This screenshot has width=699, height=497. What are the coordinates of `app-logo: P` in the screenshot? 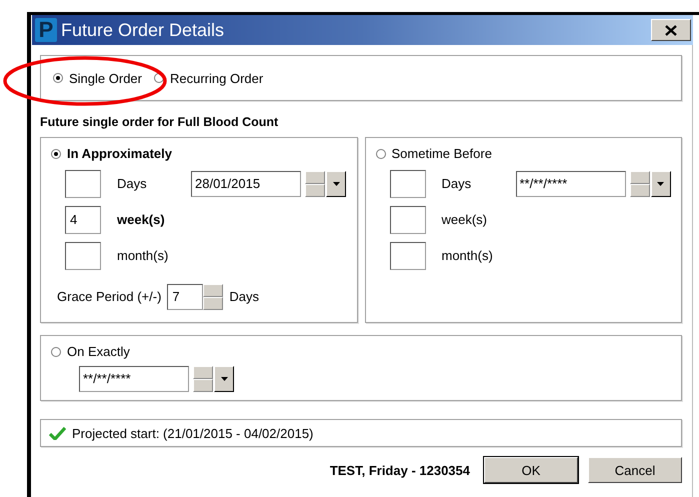 It's located at (46, 30).